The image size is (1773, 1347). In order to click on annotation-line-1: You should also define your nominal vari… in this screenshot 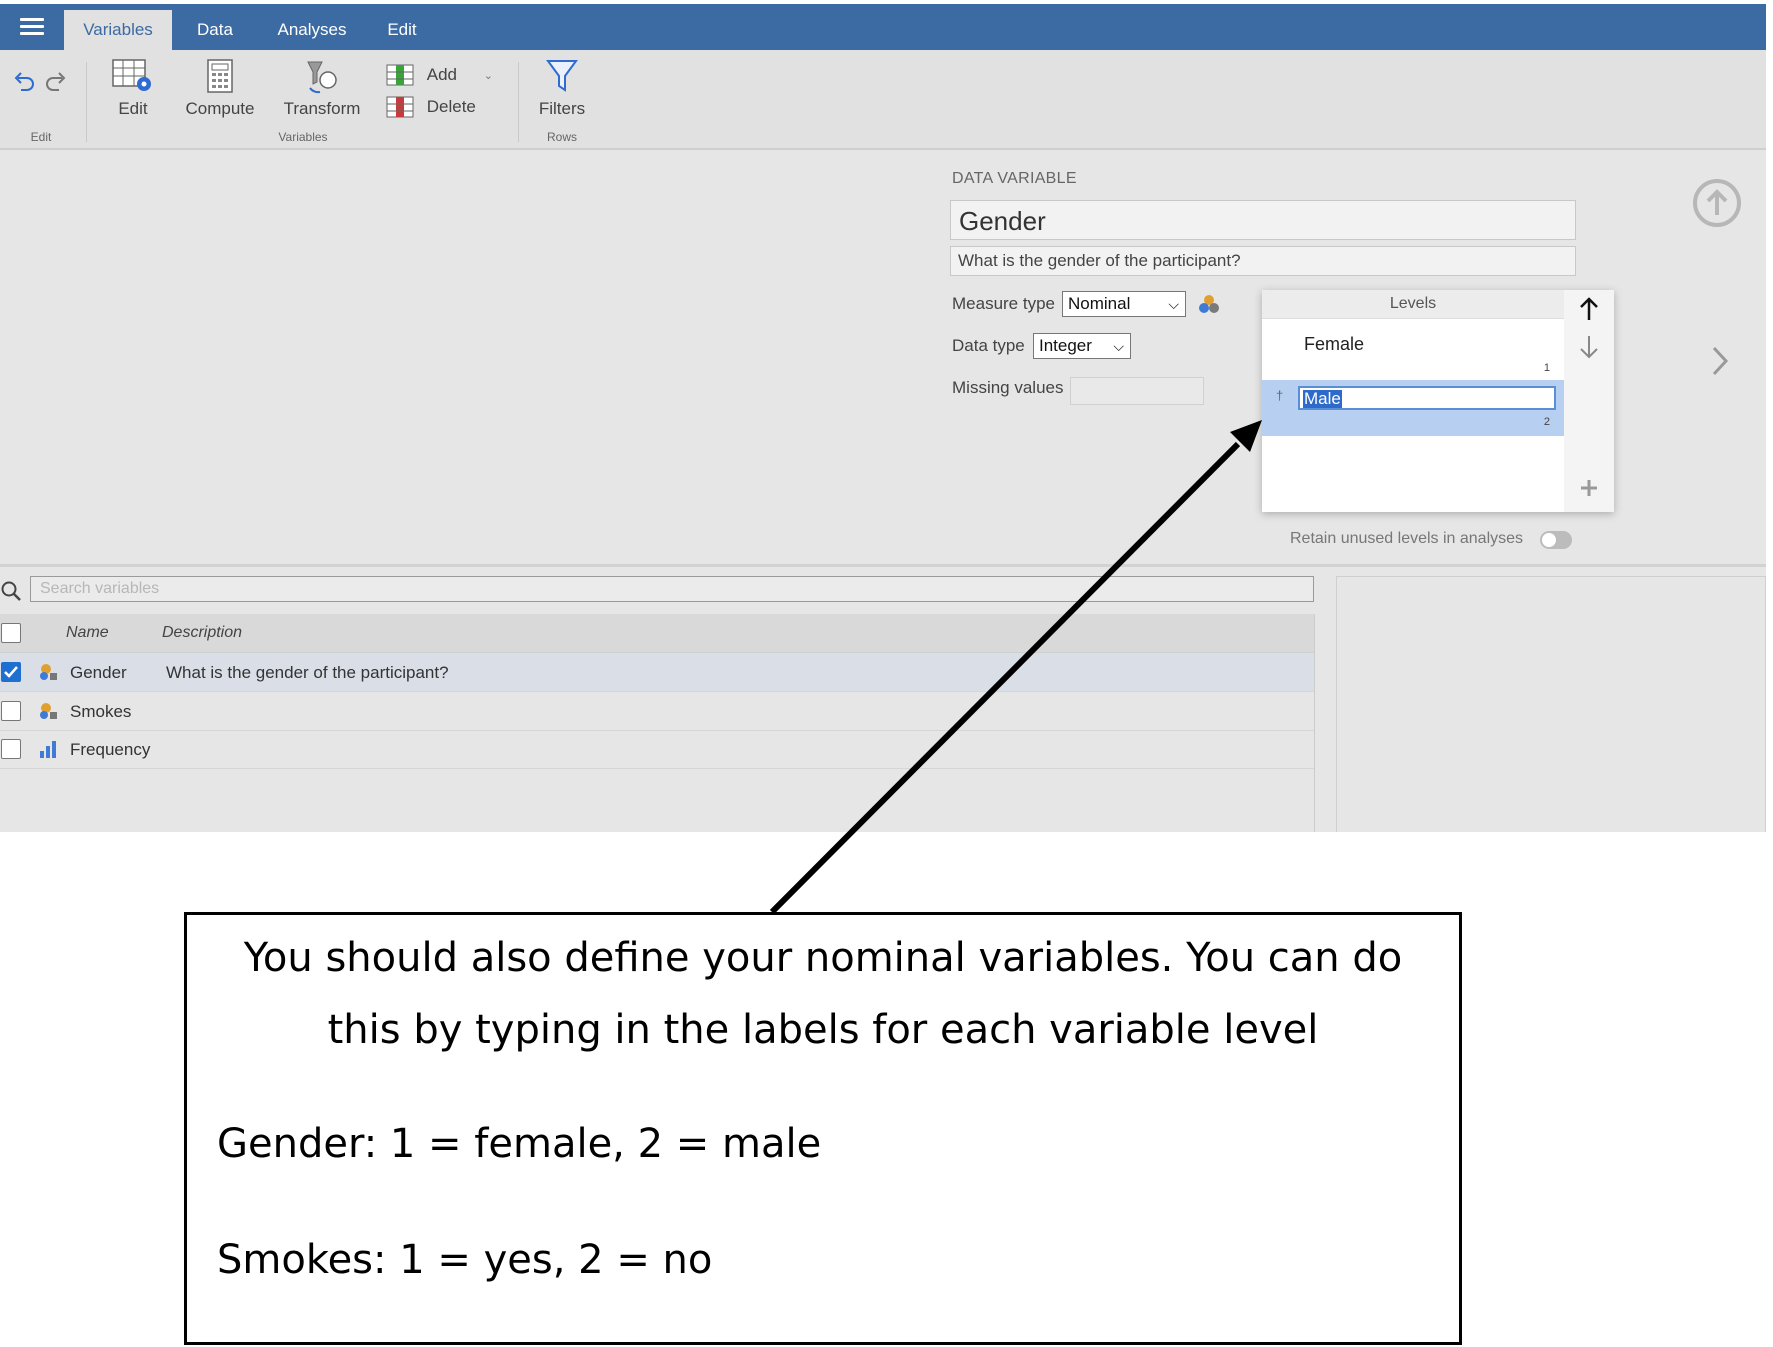, I will do `click(823, 958)`.